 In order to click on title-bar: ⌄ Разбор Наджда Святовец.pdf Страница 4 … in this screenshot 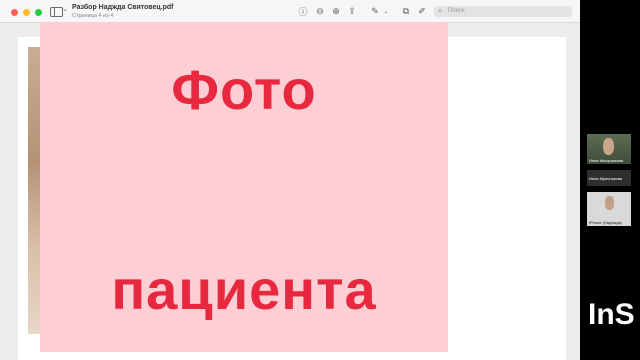, I will do `click(290, 11)`.